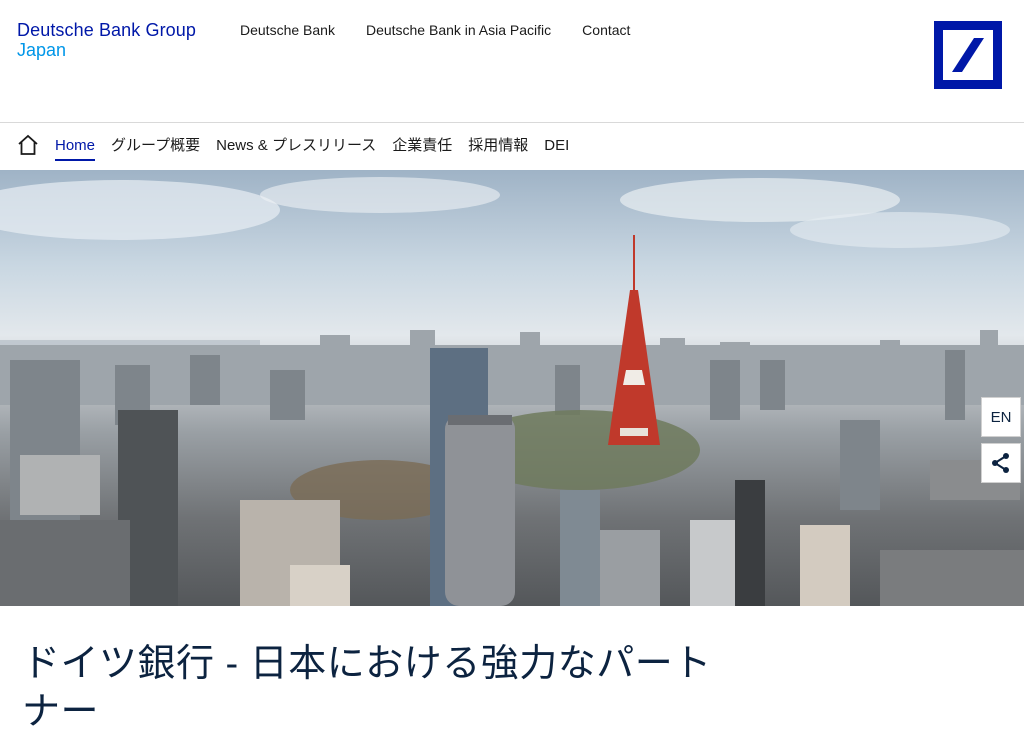 This screenshot has height=751, width=1024. I want to click on toplink-deutsche-bank: Deutsche Bank, so click(287, 30).